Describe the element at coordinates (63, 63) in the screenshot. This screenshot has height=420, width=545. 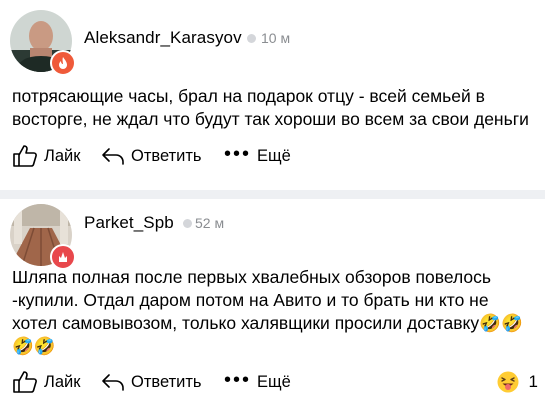
I see `fire-badge-icon` at that location.